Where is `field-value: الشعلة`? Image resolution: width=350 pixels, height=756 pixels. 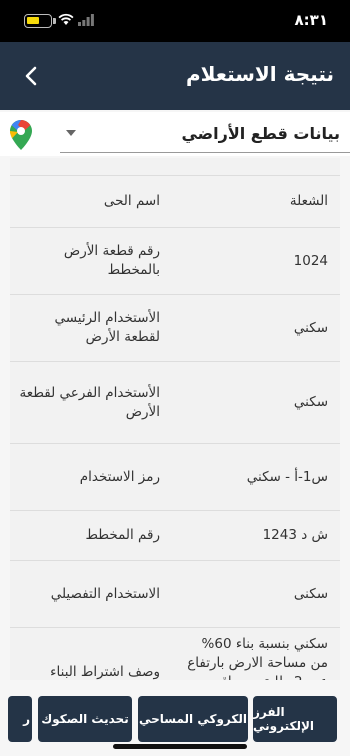 field-value: الشعلة is located at coordinates (308, 201).